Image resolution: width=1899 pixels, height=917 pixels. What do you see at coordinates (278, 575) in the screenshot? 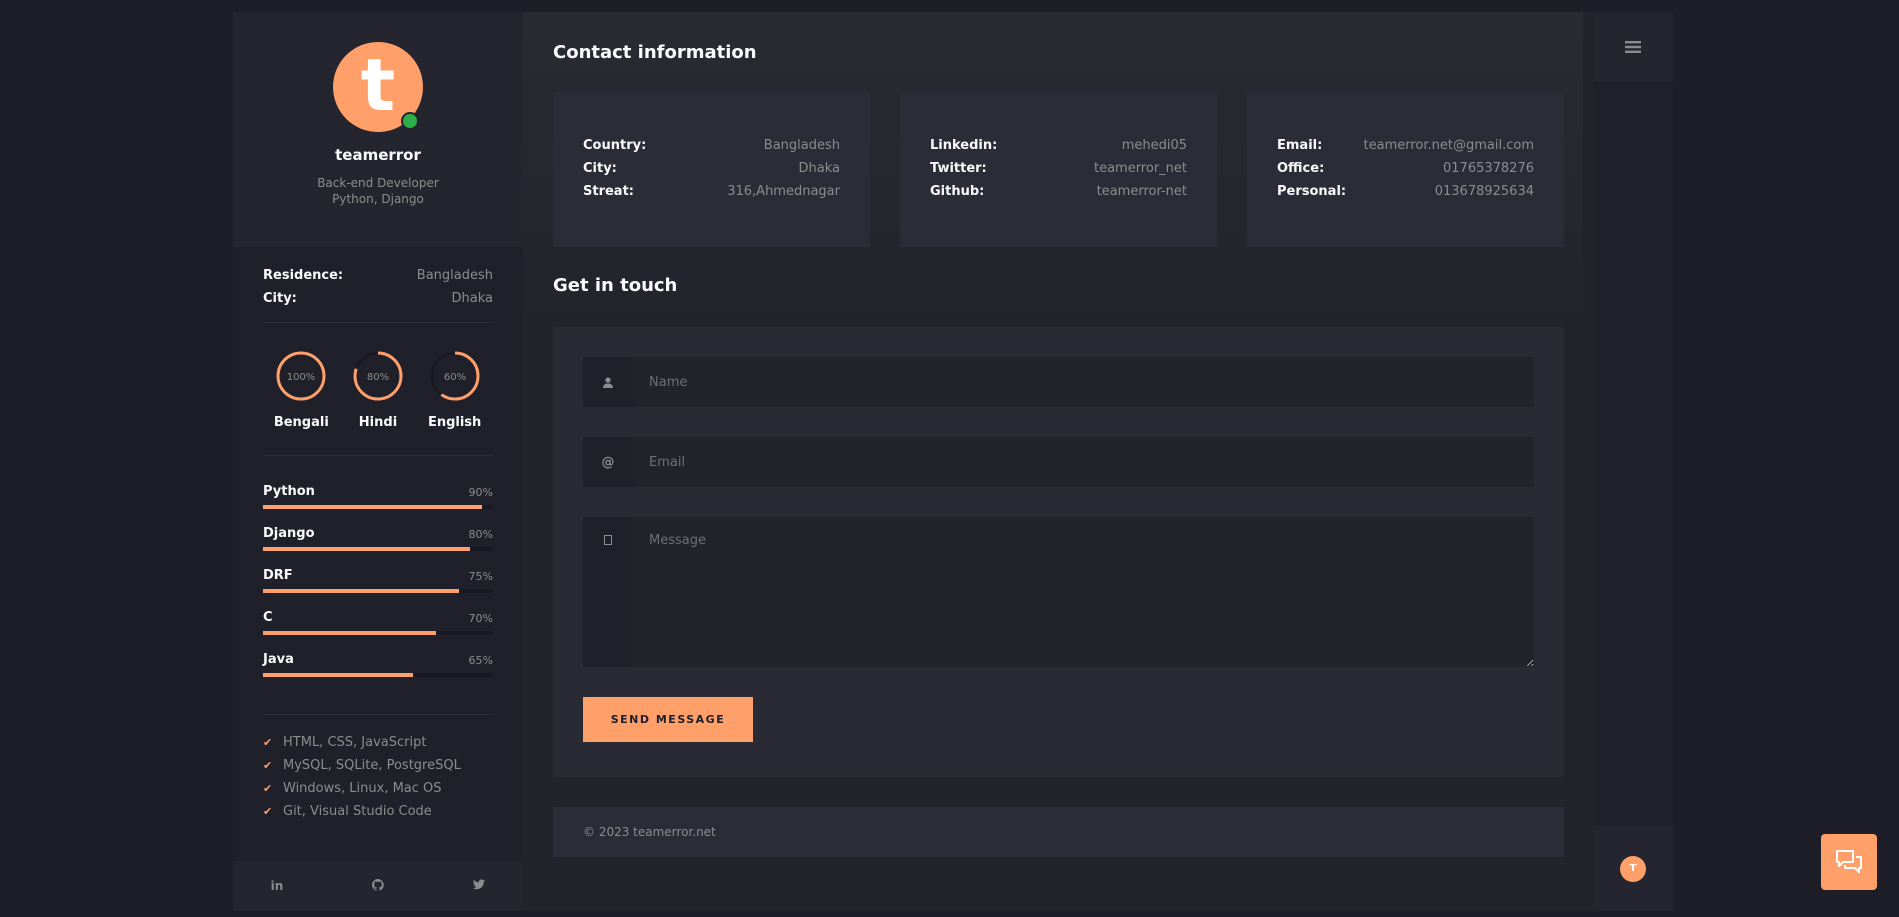
I see `skill-name: DRF` at bounding box center [278, 575].